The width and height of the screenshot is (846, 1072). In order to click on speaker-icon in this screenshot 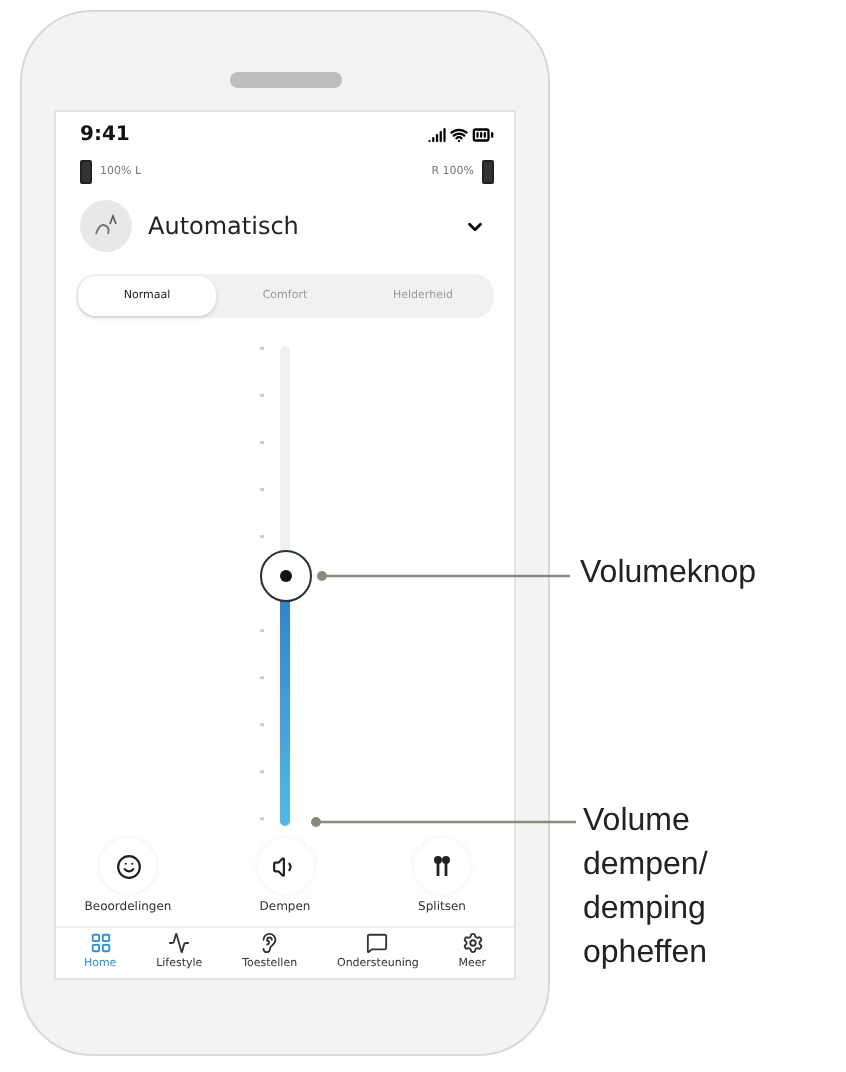, I will do `click(285, 866)`.